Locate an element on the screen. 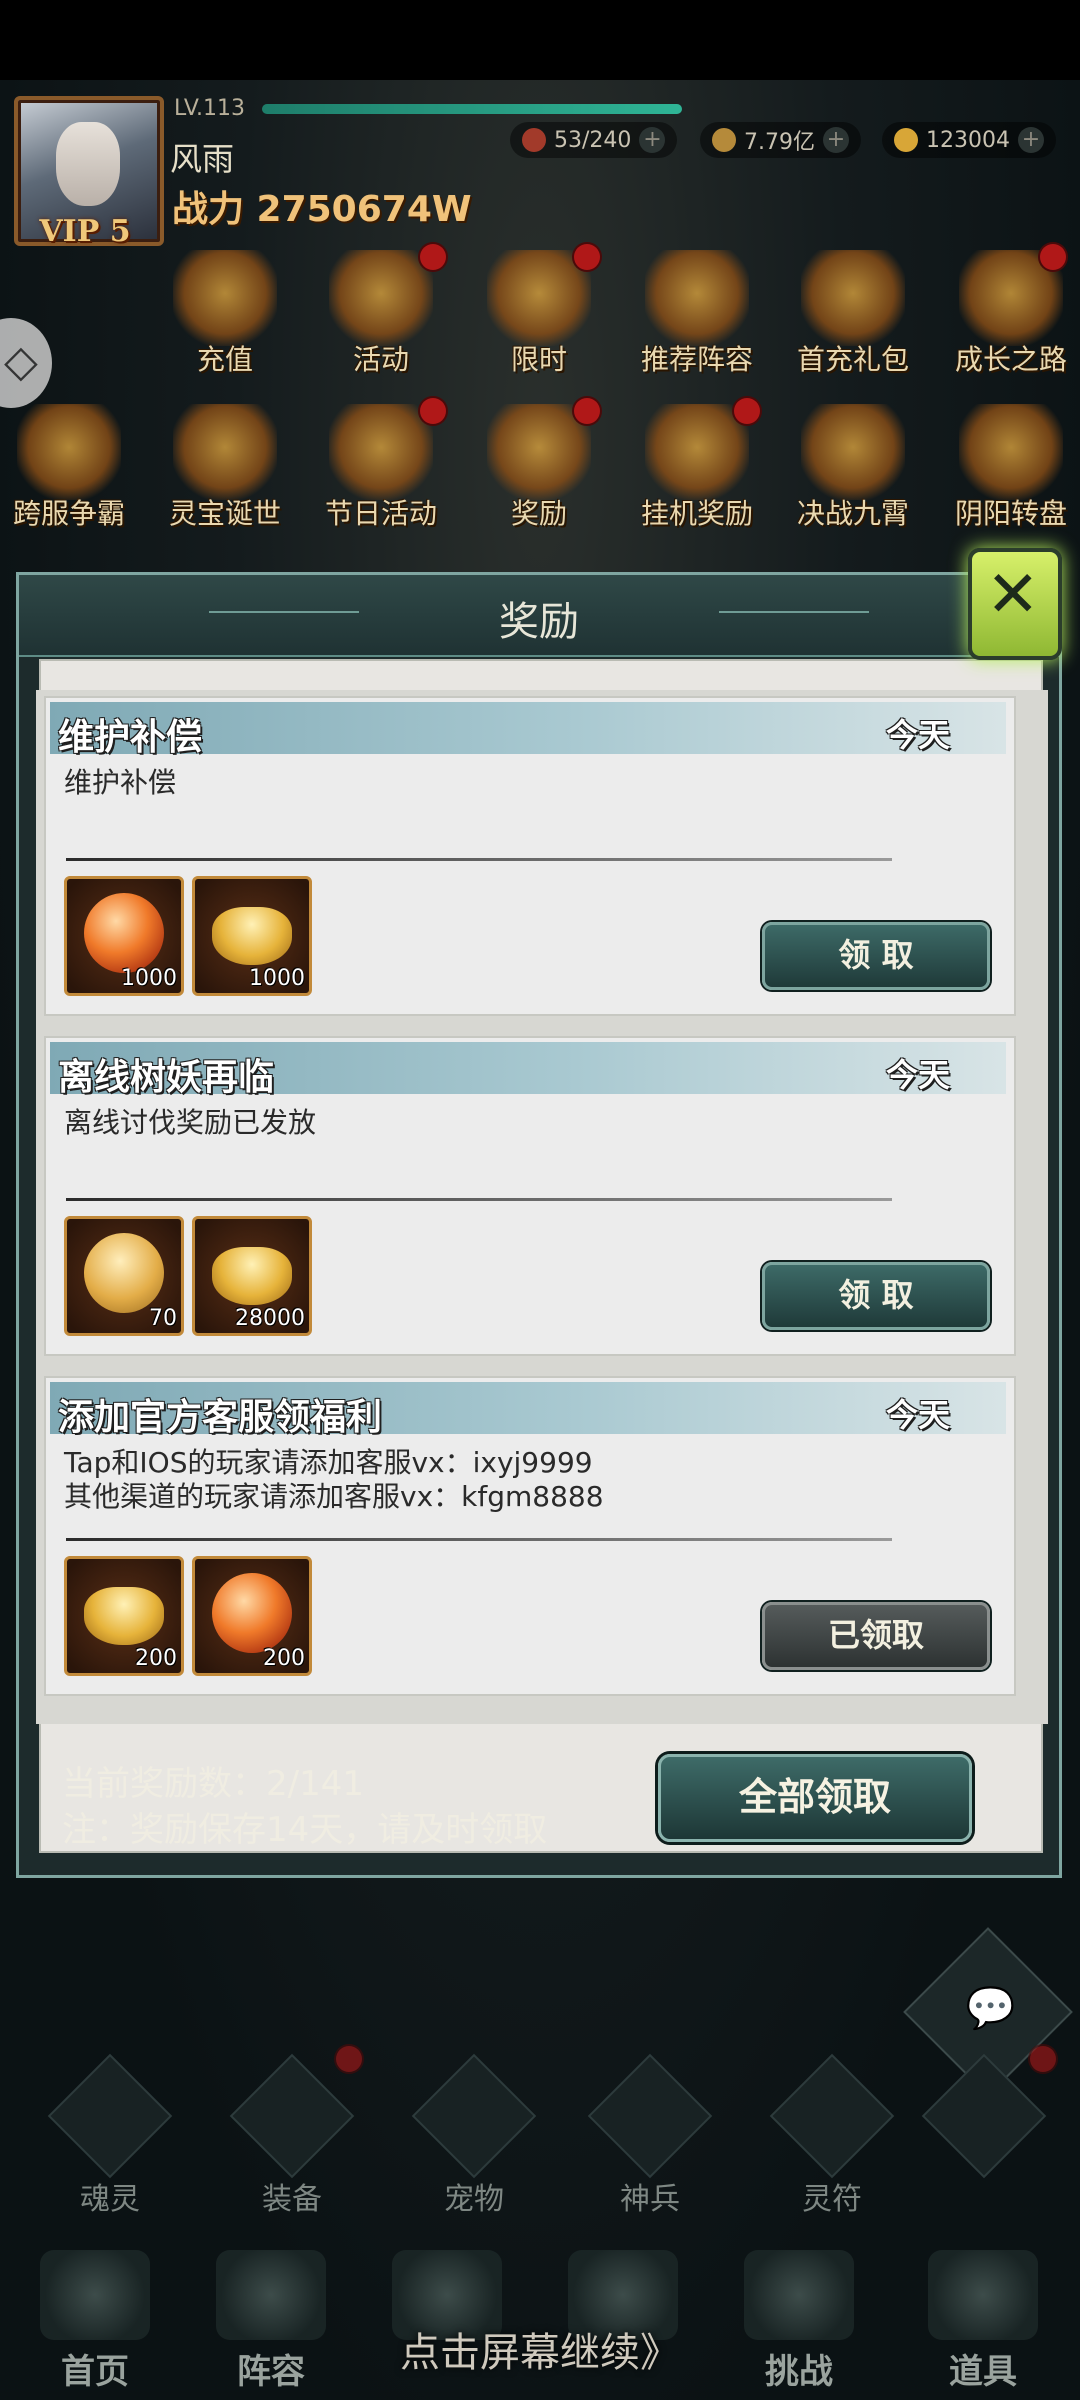  card-description: 离线讨伐奖励已发放 is located at coordinates (190, 1123).